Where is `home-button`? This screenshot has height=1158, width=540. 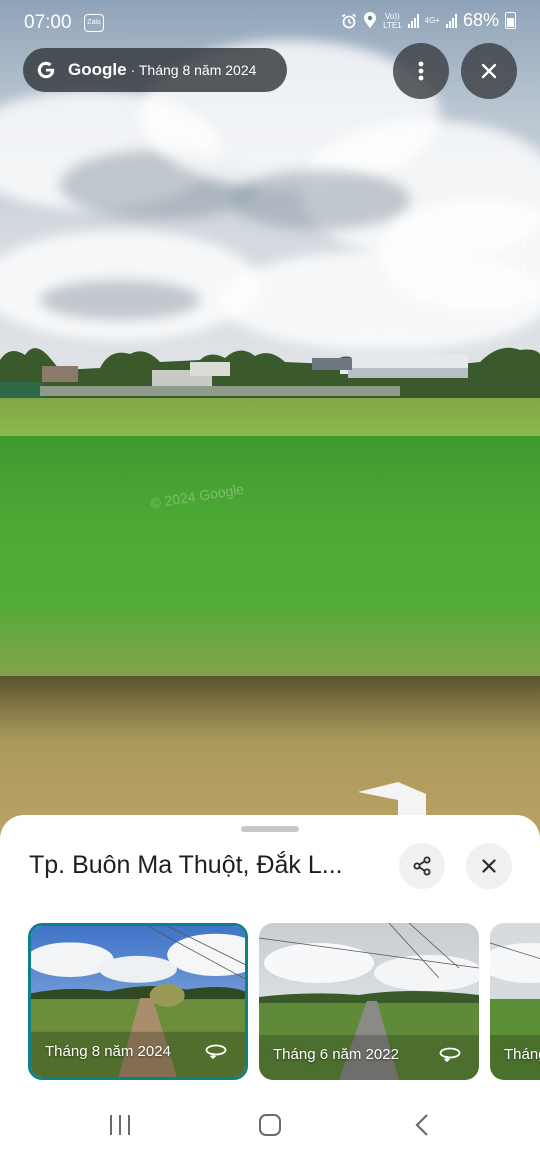 home-button is located at coordinates (270, 1125).